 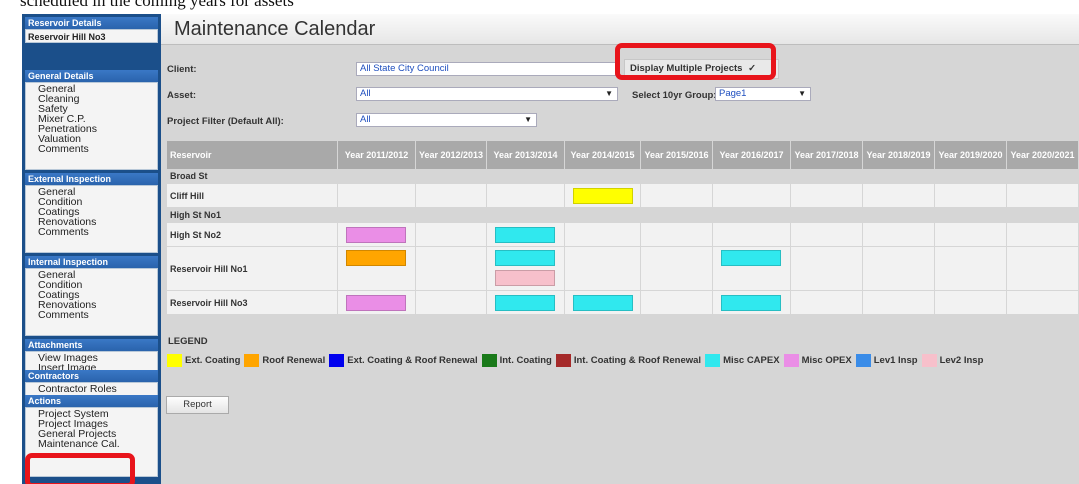 What do you see at coordinates (96, 444) in the screenshot?
I see `sidebar-item: Maintenance Cal.` at bounding box center [96, 444].